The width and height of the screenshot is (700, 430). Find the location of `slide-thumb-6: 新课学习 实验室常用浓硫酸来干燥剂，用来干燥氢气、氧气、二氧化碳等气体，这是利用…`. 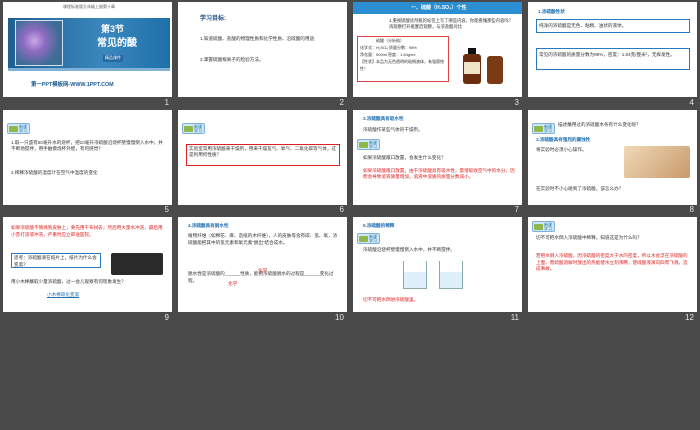

slide-thumb-6: 新课学习 实验室常用浓硫酸来干燥剂，用来干燥氢气、氧气、二氧化碳等气体，这是利用… is located at coordinates (262, 162).